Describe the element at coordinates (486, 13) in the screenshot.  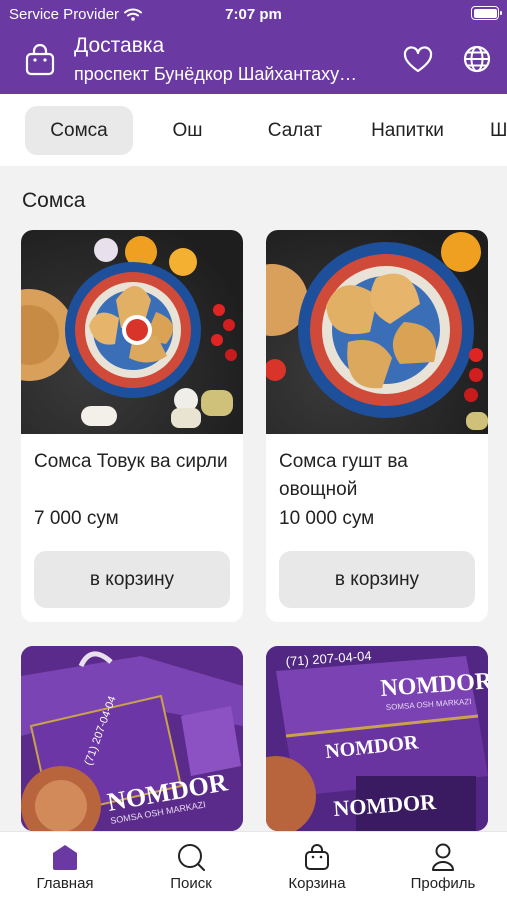
I see `battery-icon` at that location.